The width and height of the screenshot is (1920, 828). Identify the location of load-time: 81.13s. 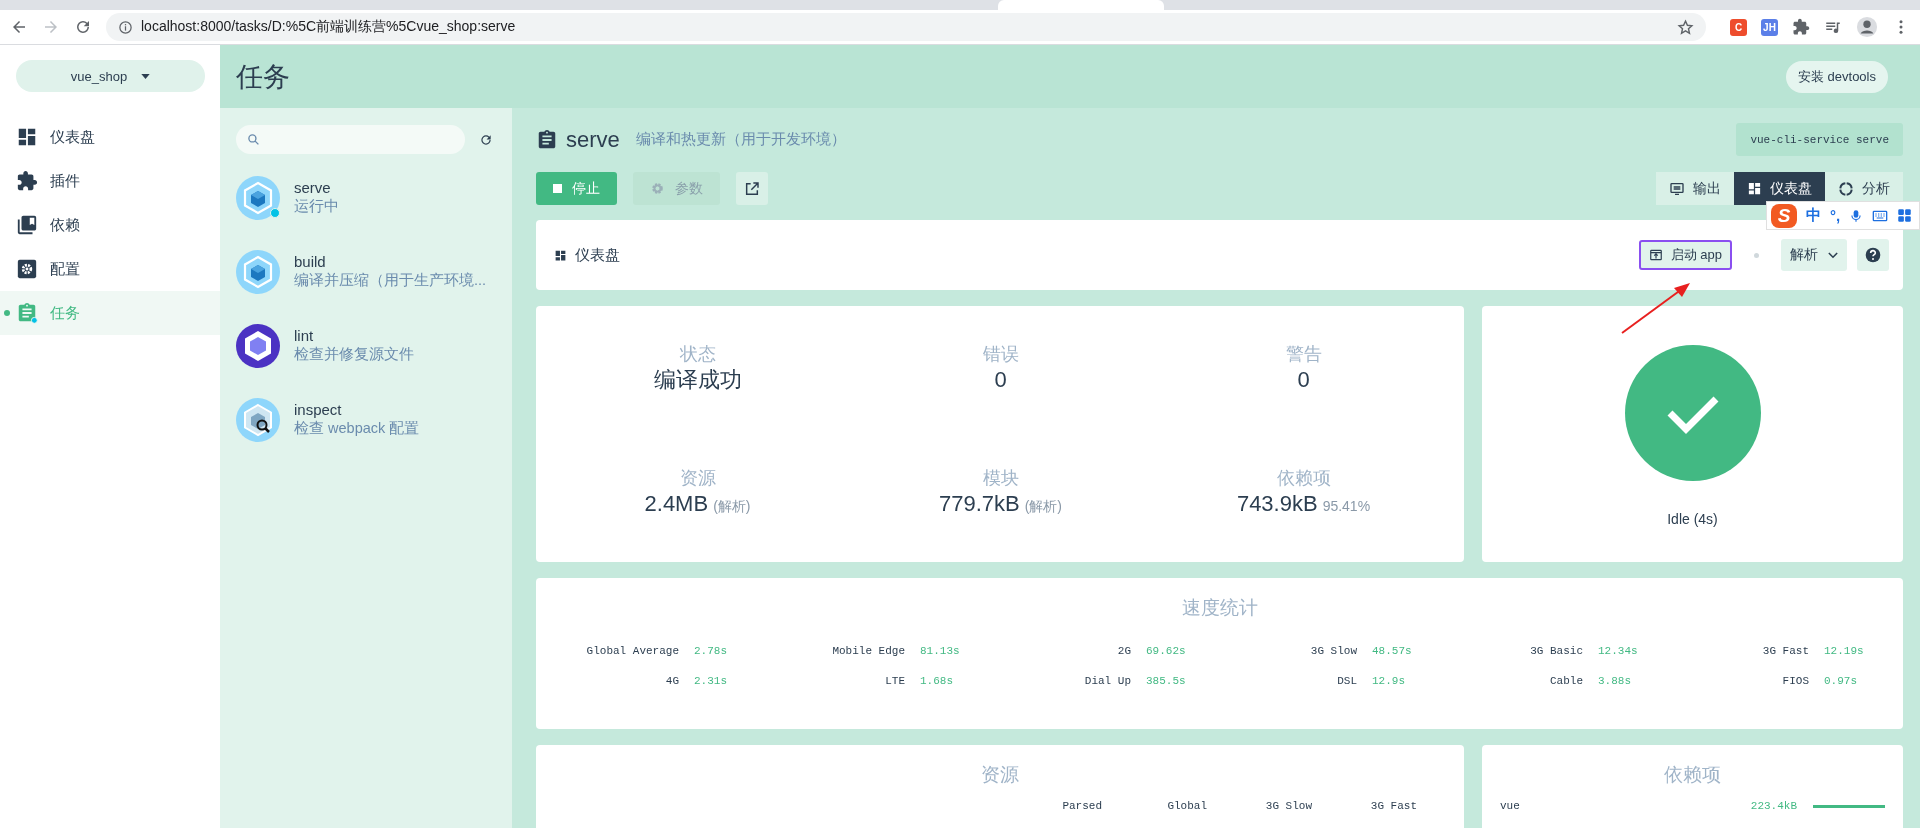
(940, 651).